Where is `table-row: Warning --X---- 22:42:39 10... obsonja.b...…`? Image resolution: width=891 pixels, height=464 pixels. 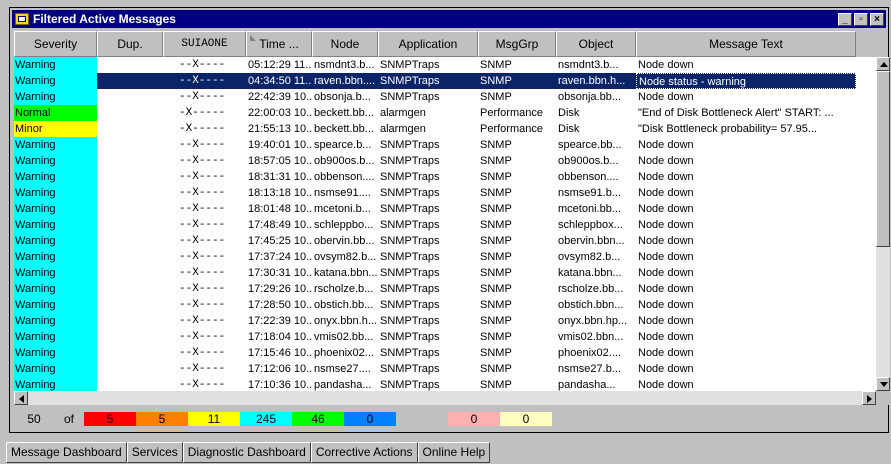 table-row: Warning --X---- 22:42:39 10... obsonja.b...… is located at coordinates (445, 97).